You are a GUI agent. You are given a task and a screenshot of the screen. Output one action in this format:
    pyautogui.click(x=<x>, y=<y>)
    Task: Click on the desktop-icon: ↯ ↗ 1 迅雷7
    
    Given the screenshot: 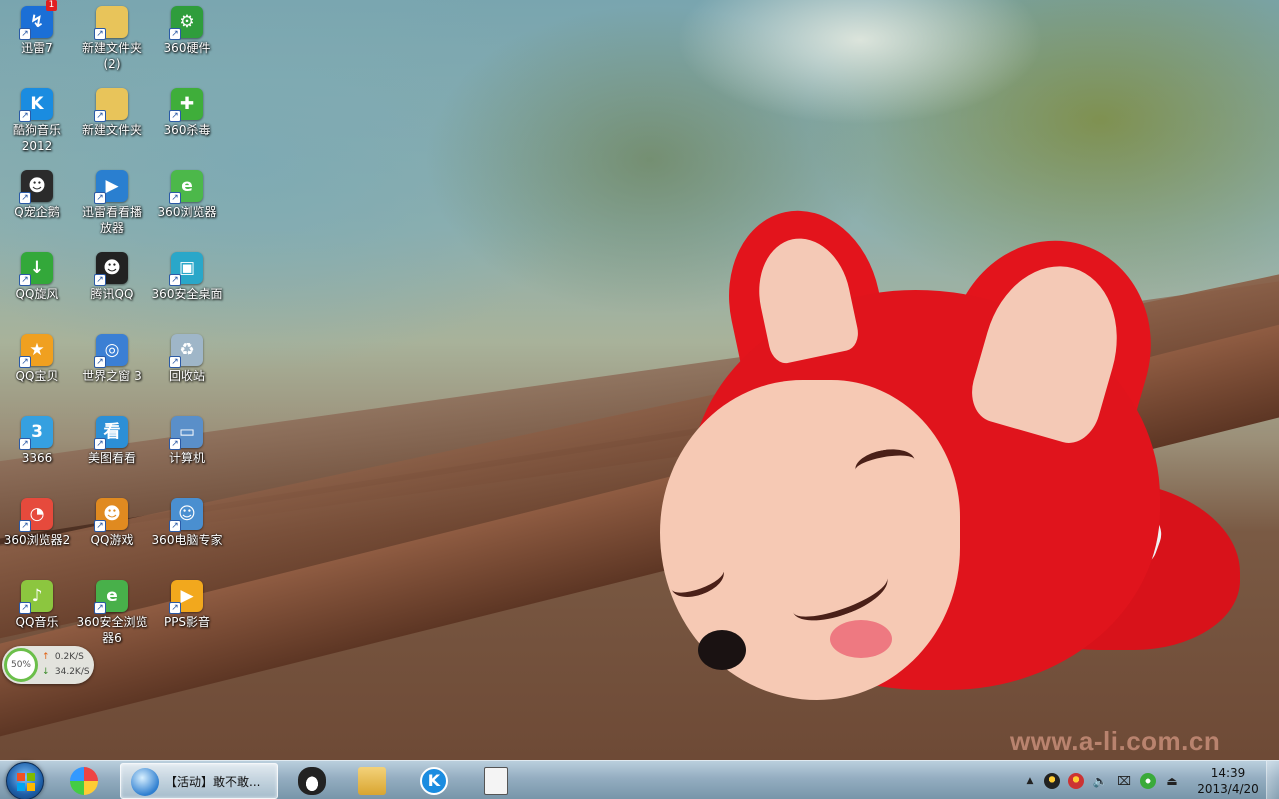 What is the action you would take?
    pyautogui.click(x=37, y=28)
    